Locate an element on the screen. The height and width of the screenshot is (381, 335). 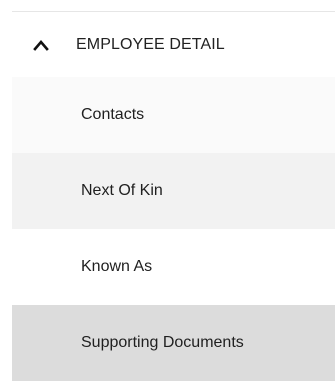
menu-item-label: Supporting Documents is located at coordinates (162, 342).